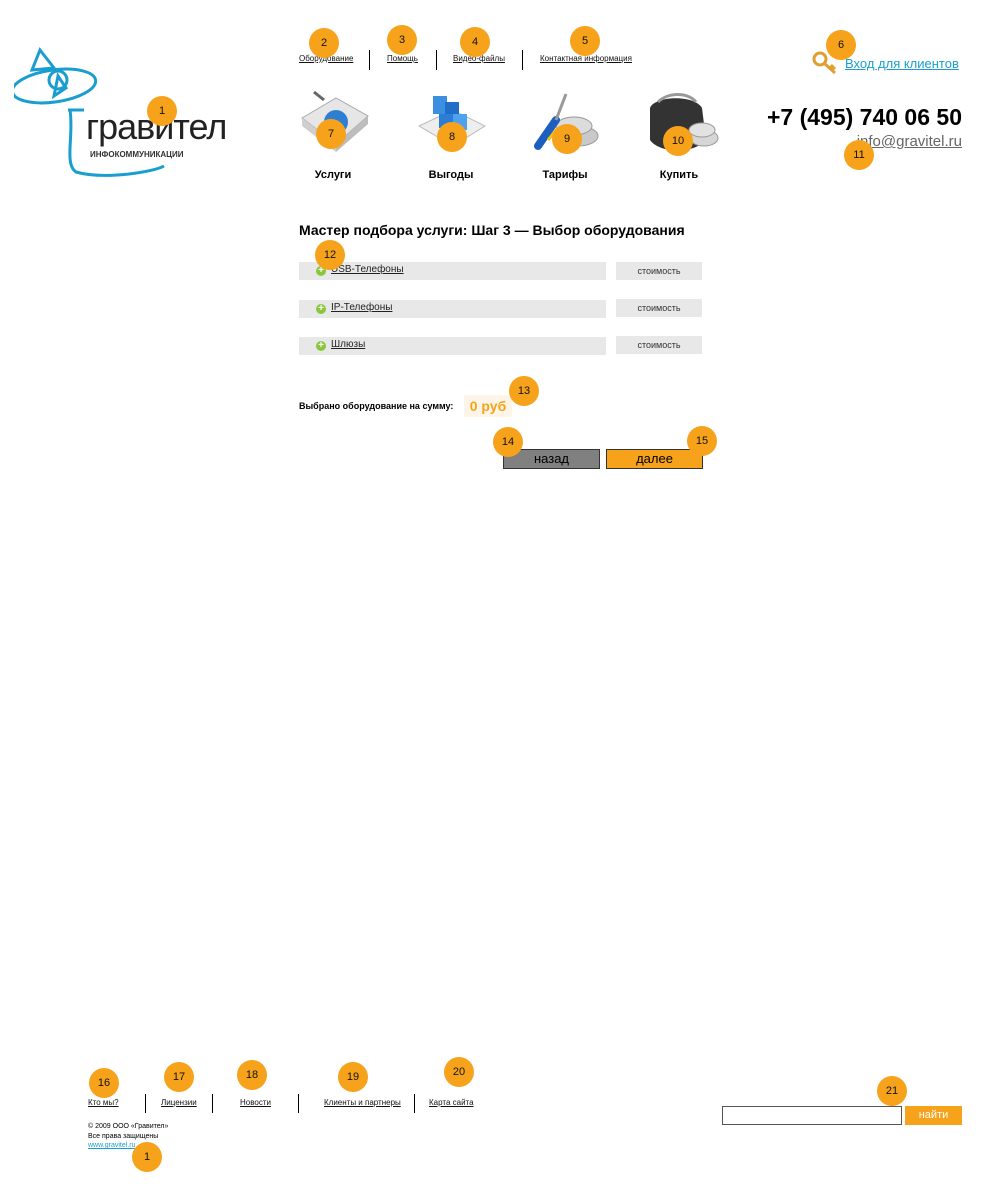 The image size is (1000, 1200). I want to click on marker: 19, so click(353, 1077).